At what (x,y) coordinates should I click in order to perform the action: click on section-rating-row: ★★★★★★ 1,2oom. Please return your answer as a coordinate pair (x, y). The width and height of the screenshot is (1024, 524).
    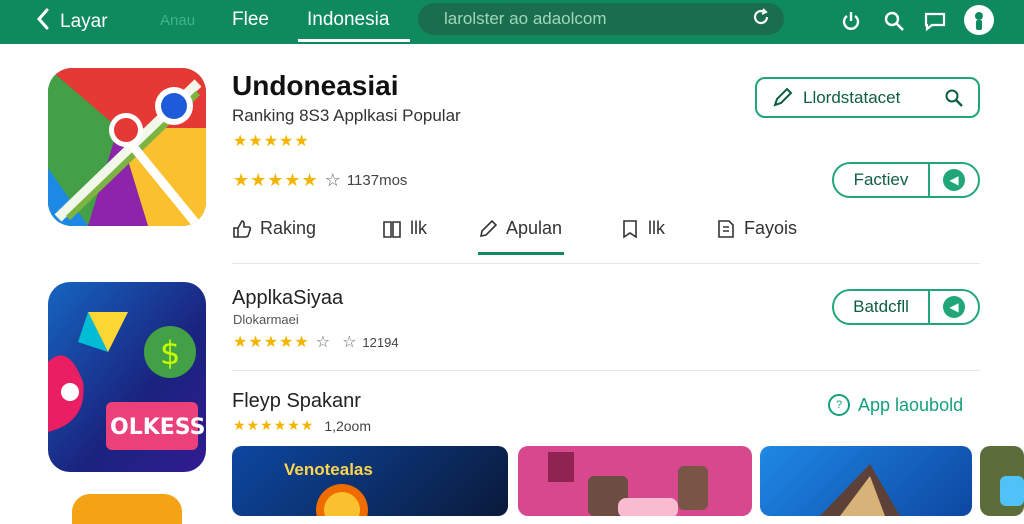
    Looking at the image, I should click on (302, 425).